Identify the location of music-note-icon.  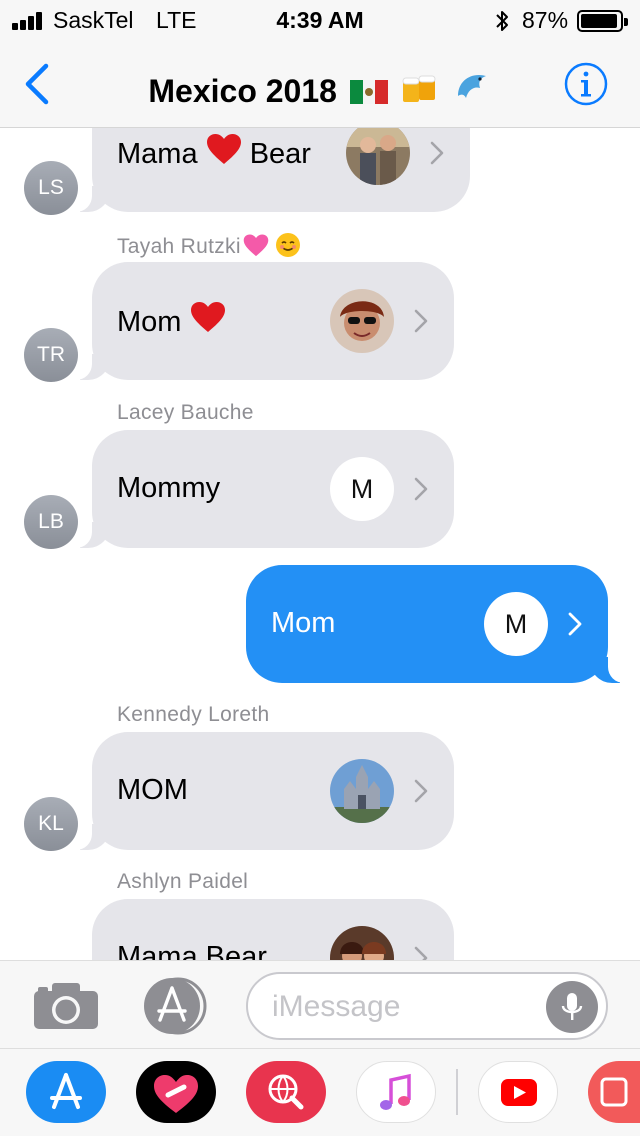
(395, 1091).